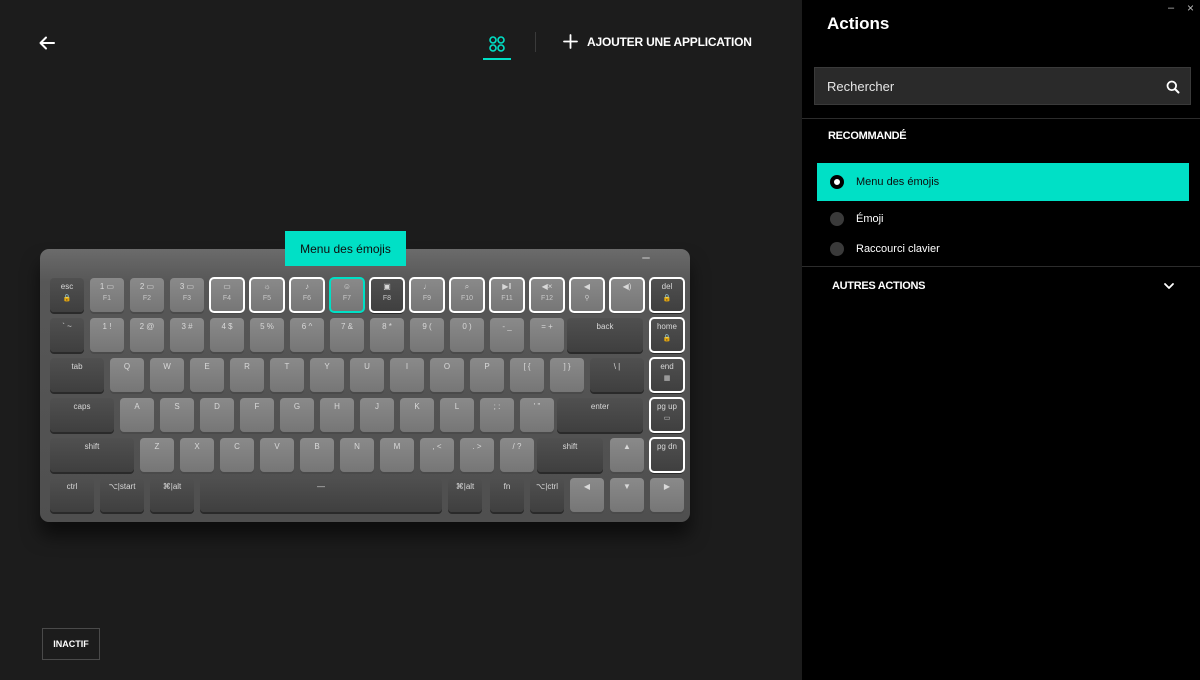 The width and height of the screenshot is (1200, 680). I want to click on keyboard-key: ◀ ⚲, so click(587, 295).